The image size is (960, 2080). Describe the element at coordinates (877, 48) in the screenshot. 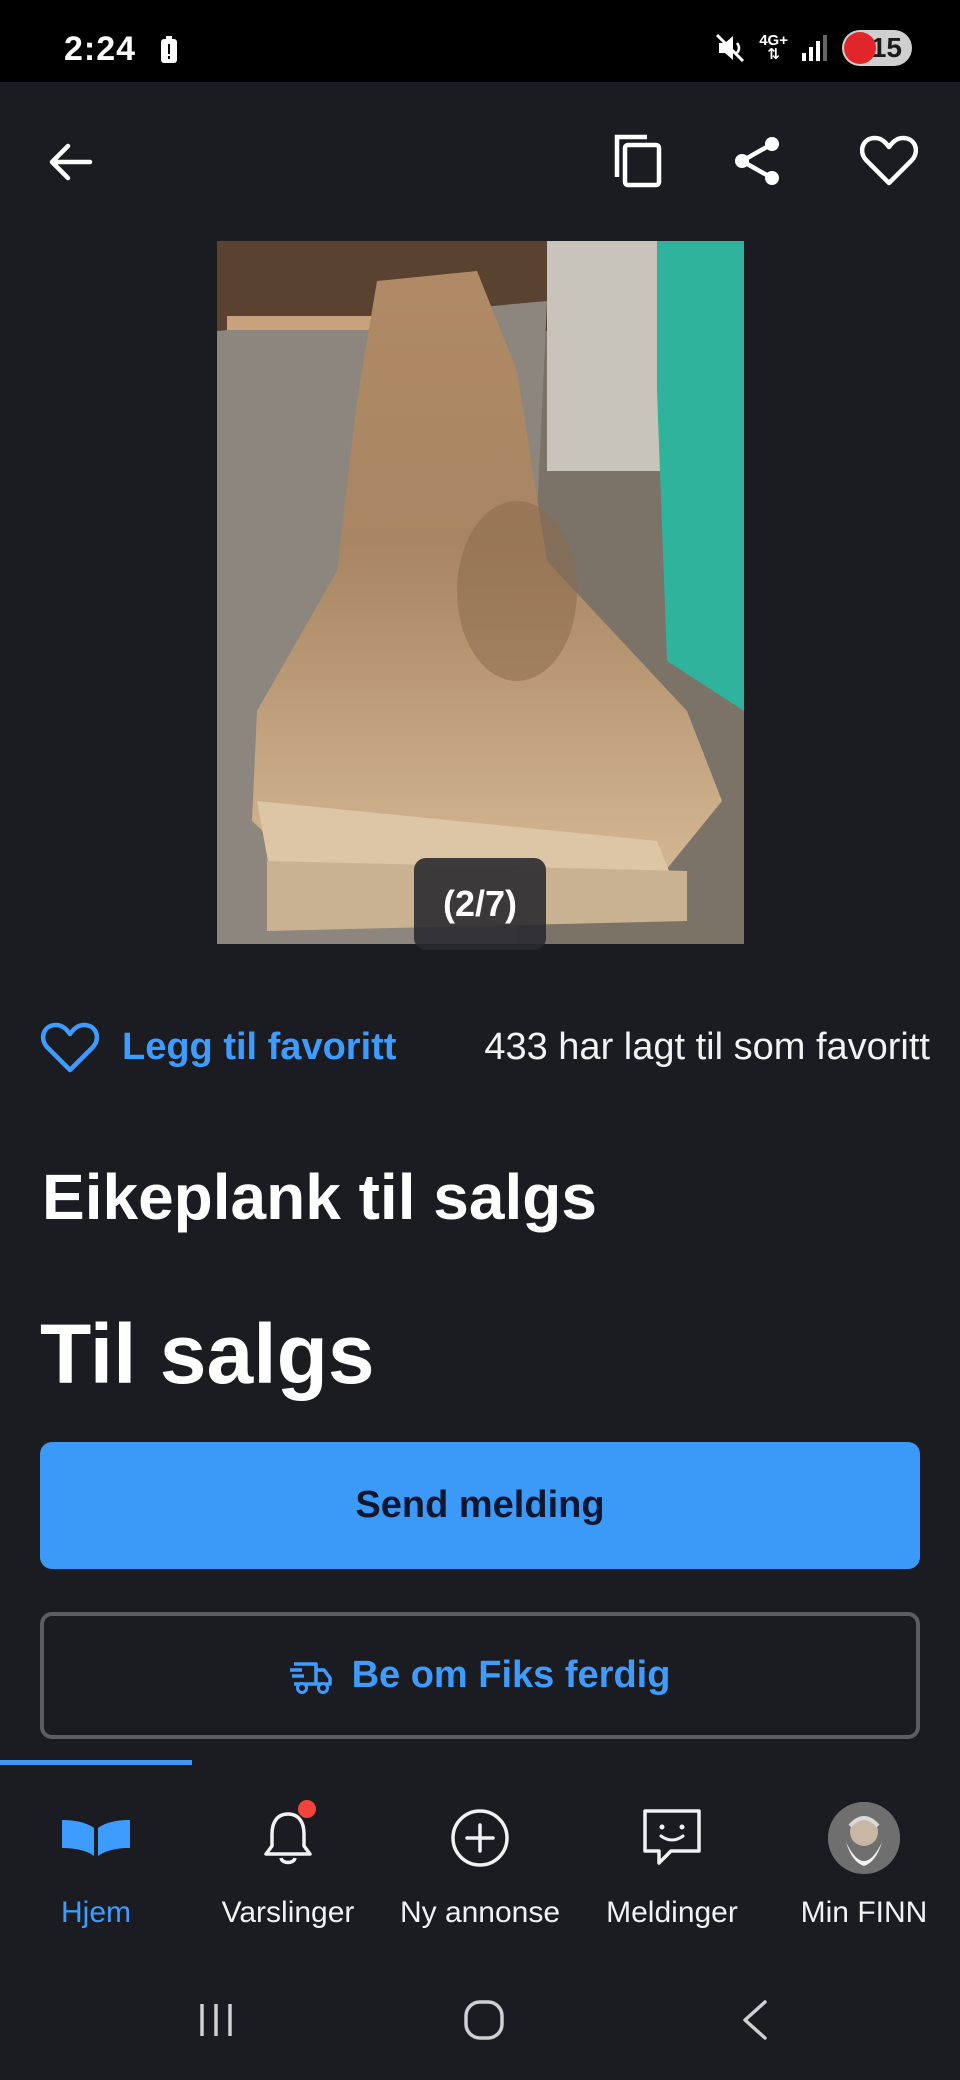

I see `battery-indicator: 15` at that location.